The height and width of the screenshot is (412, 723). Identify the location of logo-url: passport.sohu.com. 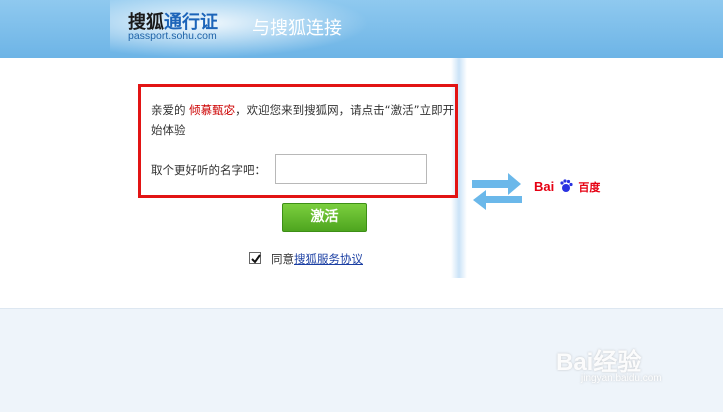
(172, 36).